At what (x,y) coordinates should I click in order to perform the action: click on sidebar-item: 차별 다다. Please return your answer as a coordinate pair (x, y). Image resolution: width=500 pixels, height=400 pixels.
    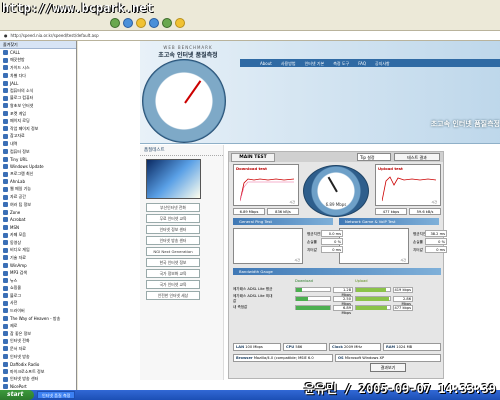
    Looking at the image, I should click on (38, 76).